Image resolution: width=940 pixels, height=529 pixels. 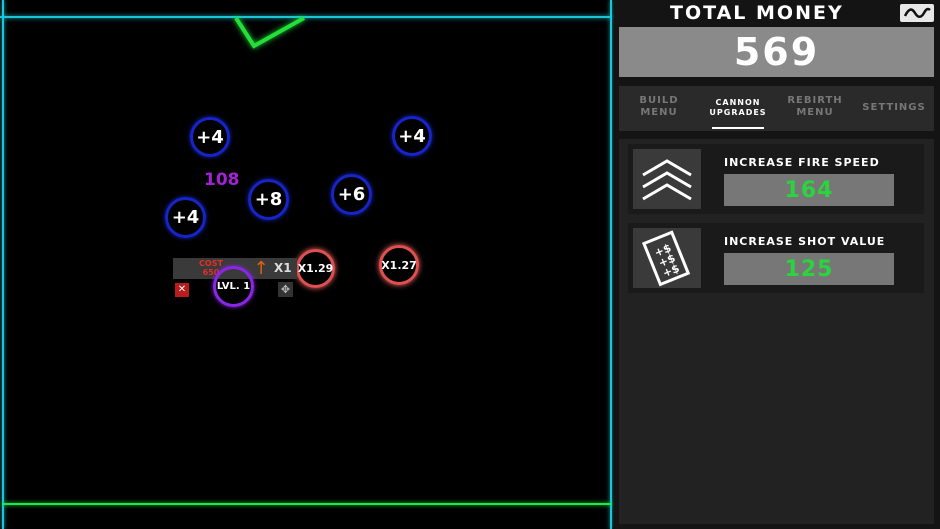 I want to click on bumper-plus6: +6, so click(x=351, y=194).